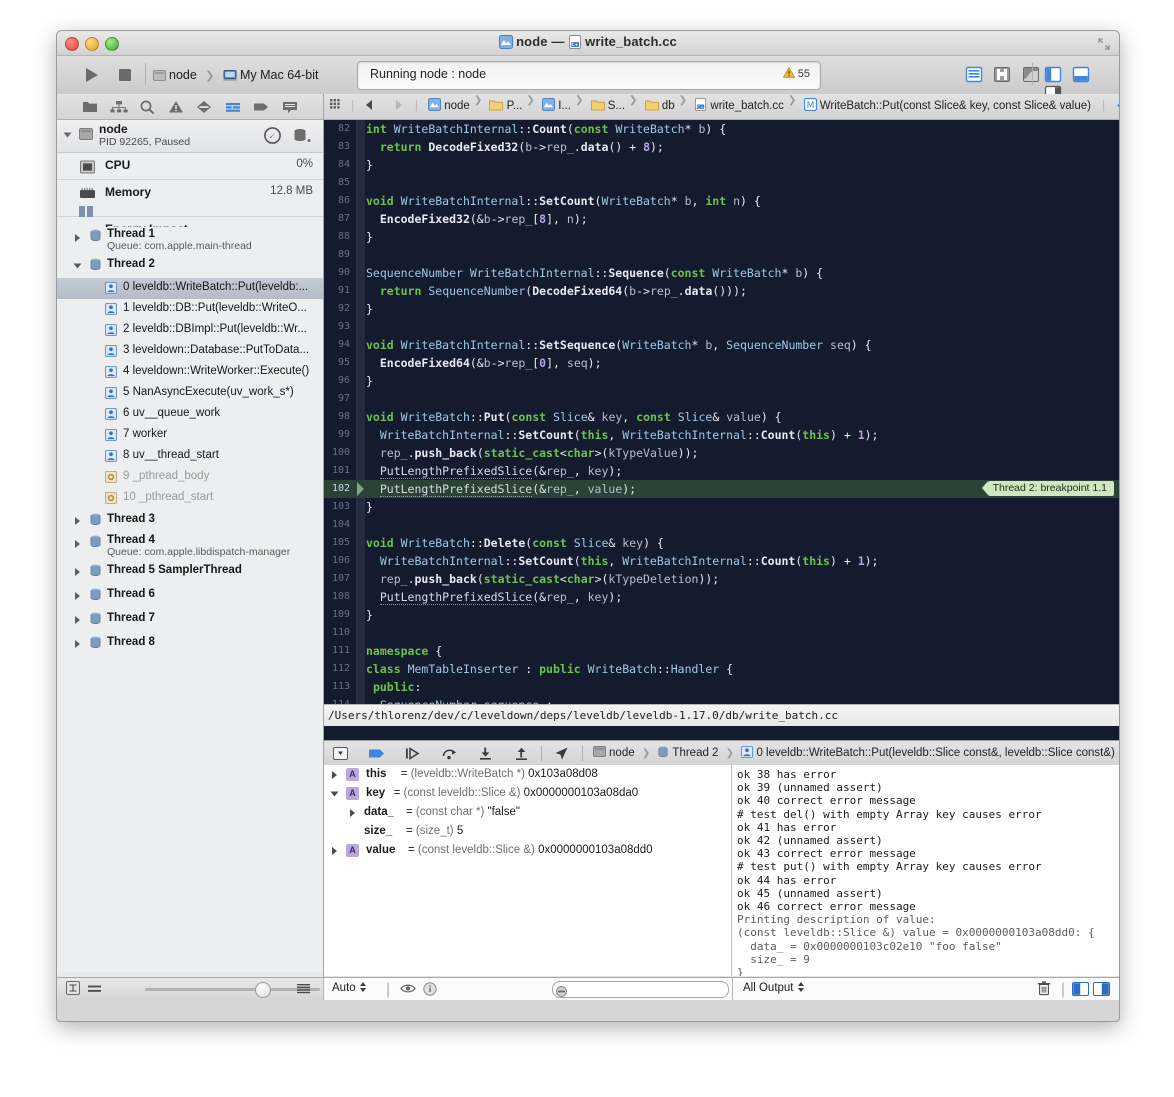 This screenshot has height=1097, width=1174. Describe the element at coordinates (190, 372) in the screenshot. I see `stack-frame-row: 4 leveldown::WriteWorker::Execute()` at that location.